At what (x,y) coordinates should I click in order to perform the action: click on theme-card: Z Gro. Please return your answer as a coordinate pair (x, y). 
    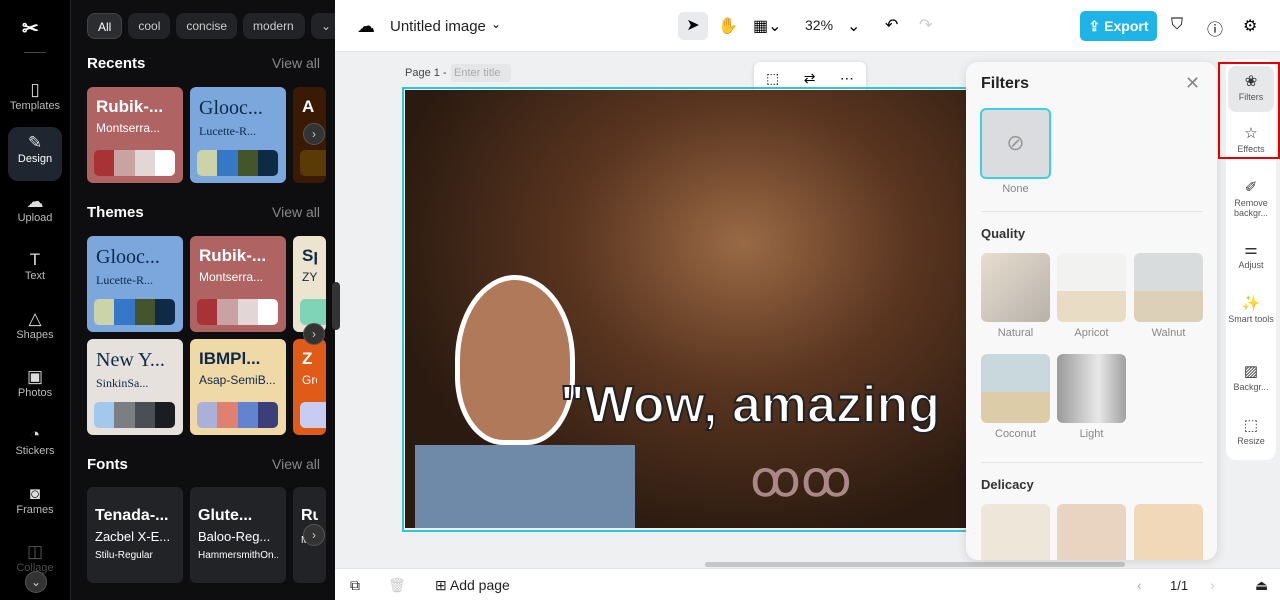
    Looking at the image, I should click on (309, 387).